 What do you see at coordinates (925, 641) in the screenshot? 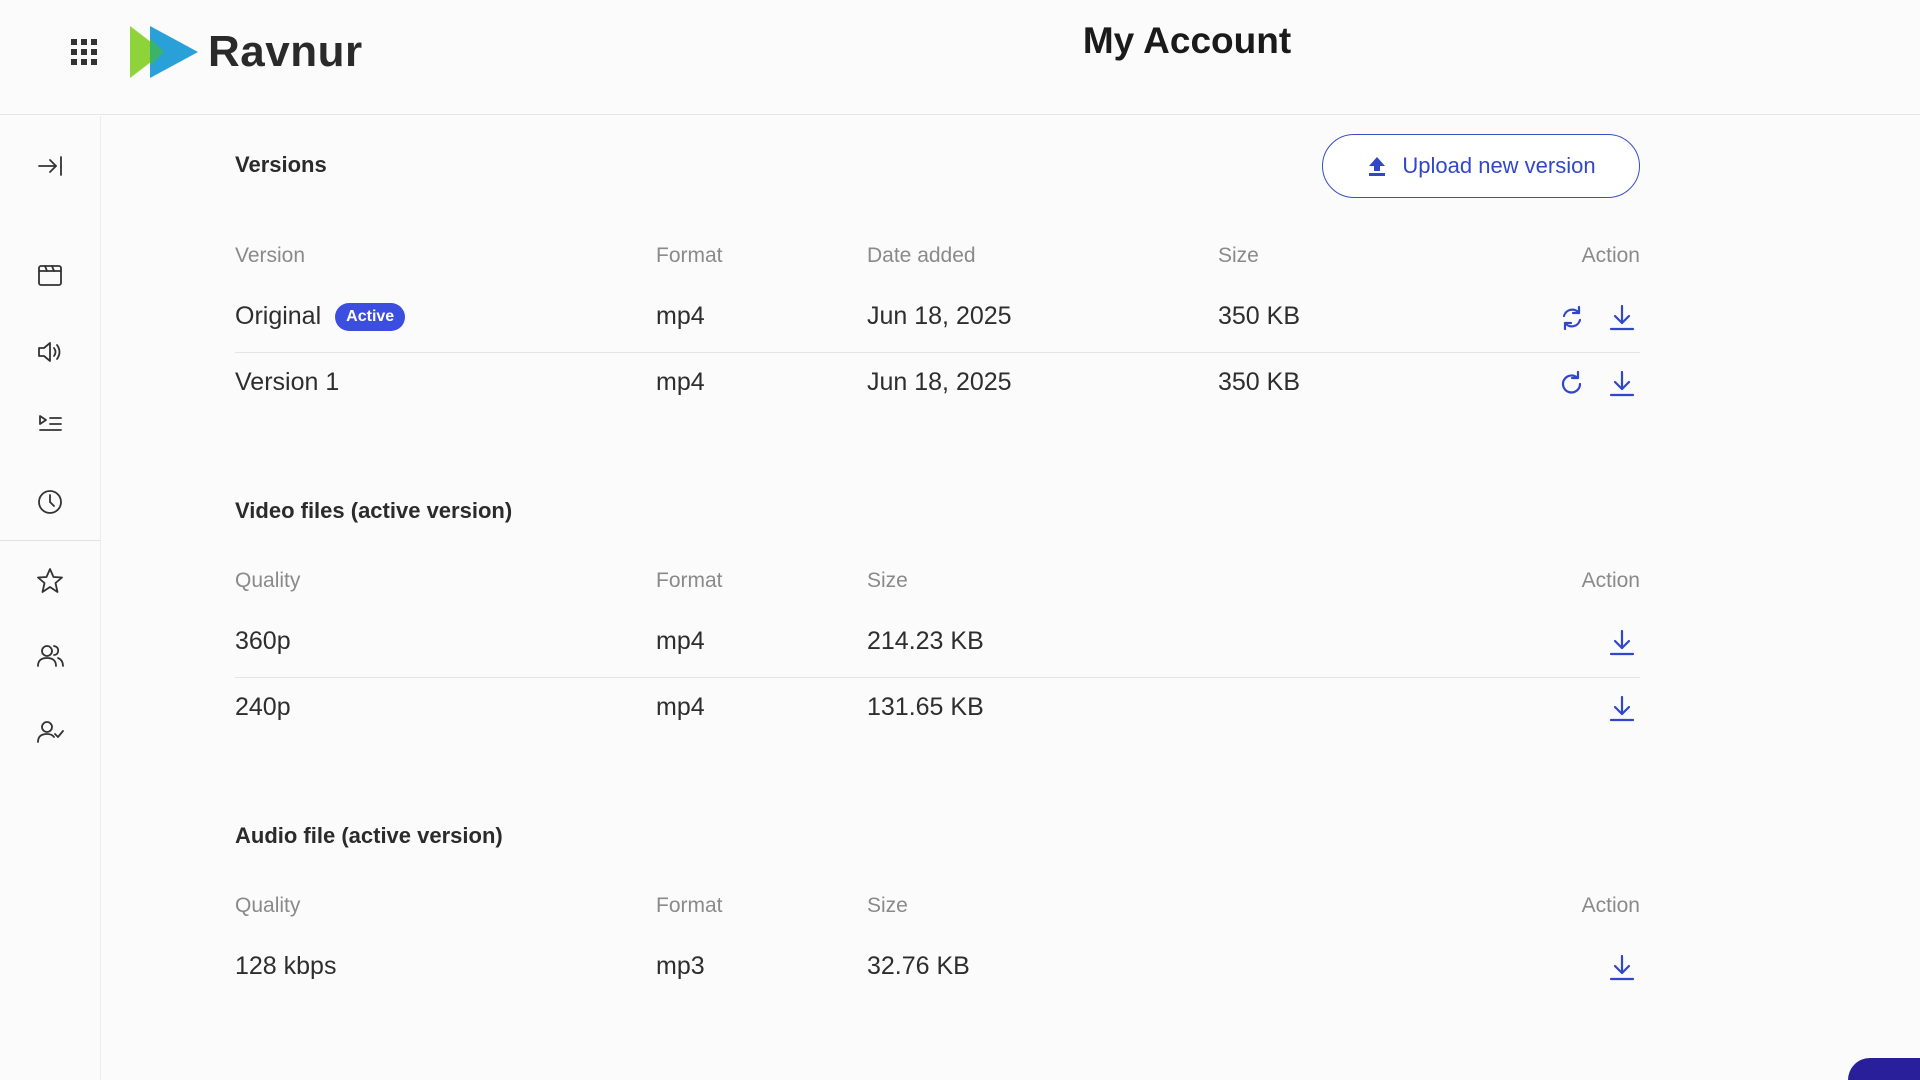
I see `size-cell: 214.23 KB` at bounding box center [925, 641].